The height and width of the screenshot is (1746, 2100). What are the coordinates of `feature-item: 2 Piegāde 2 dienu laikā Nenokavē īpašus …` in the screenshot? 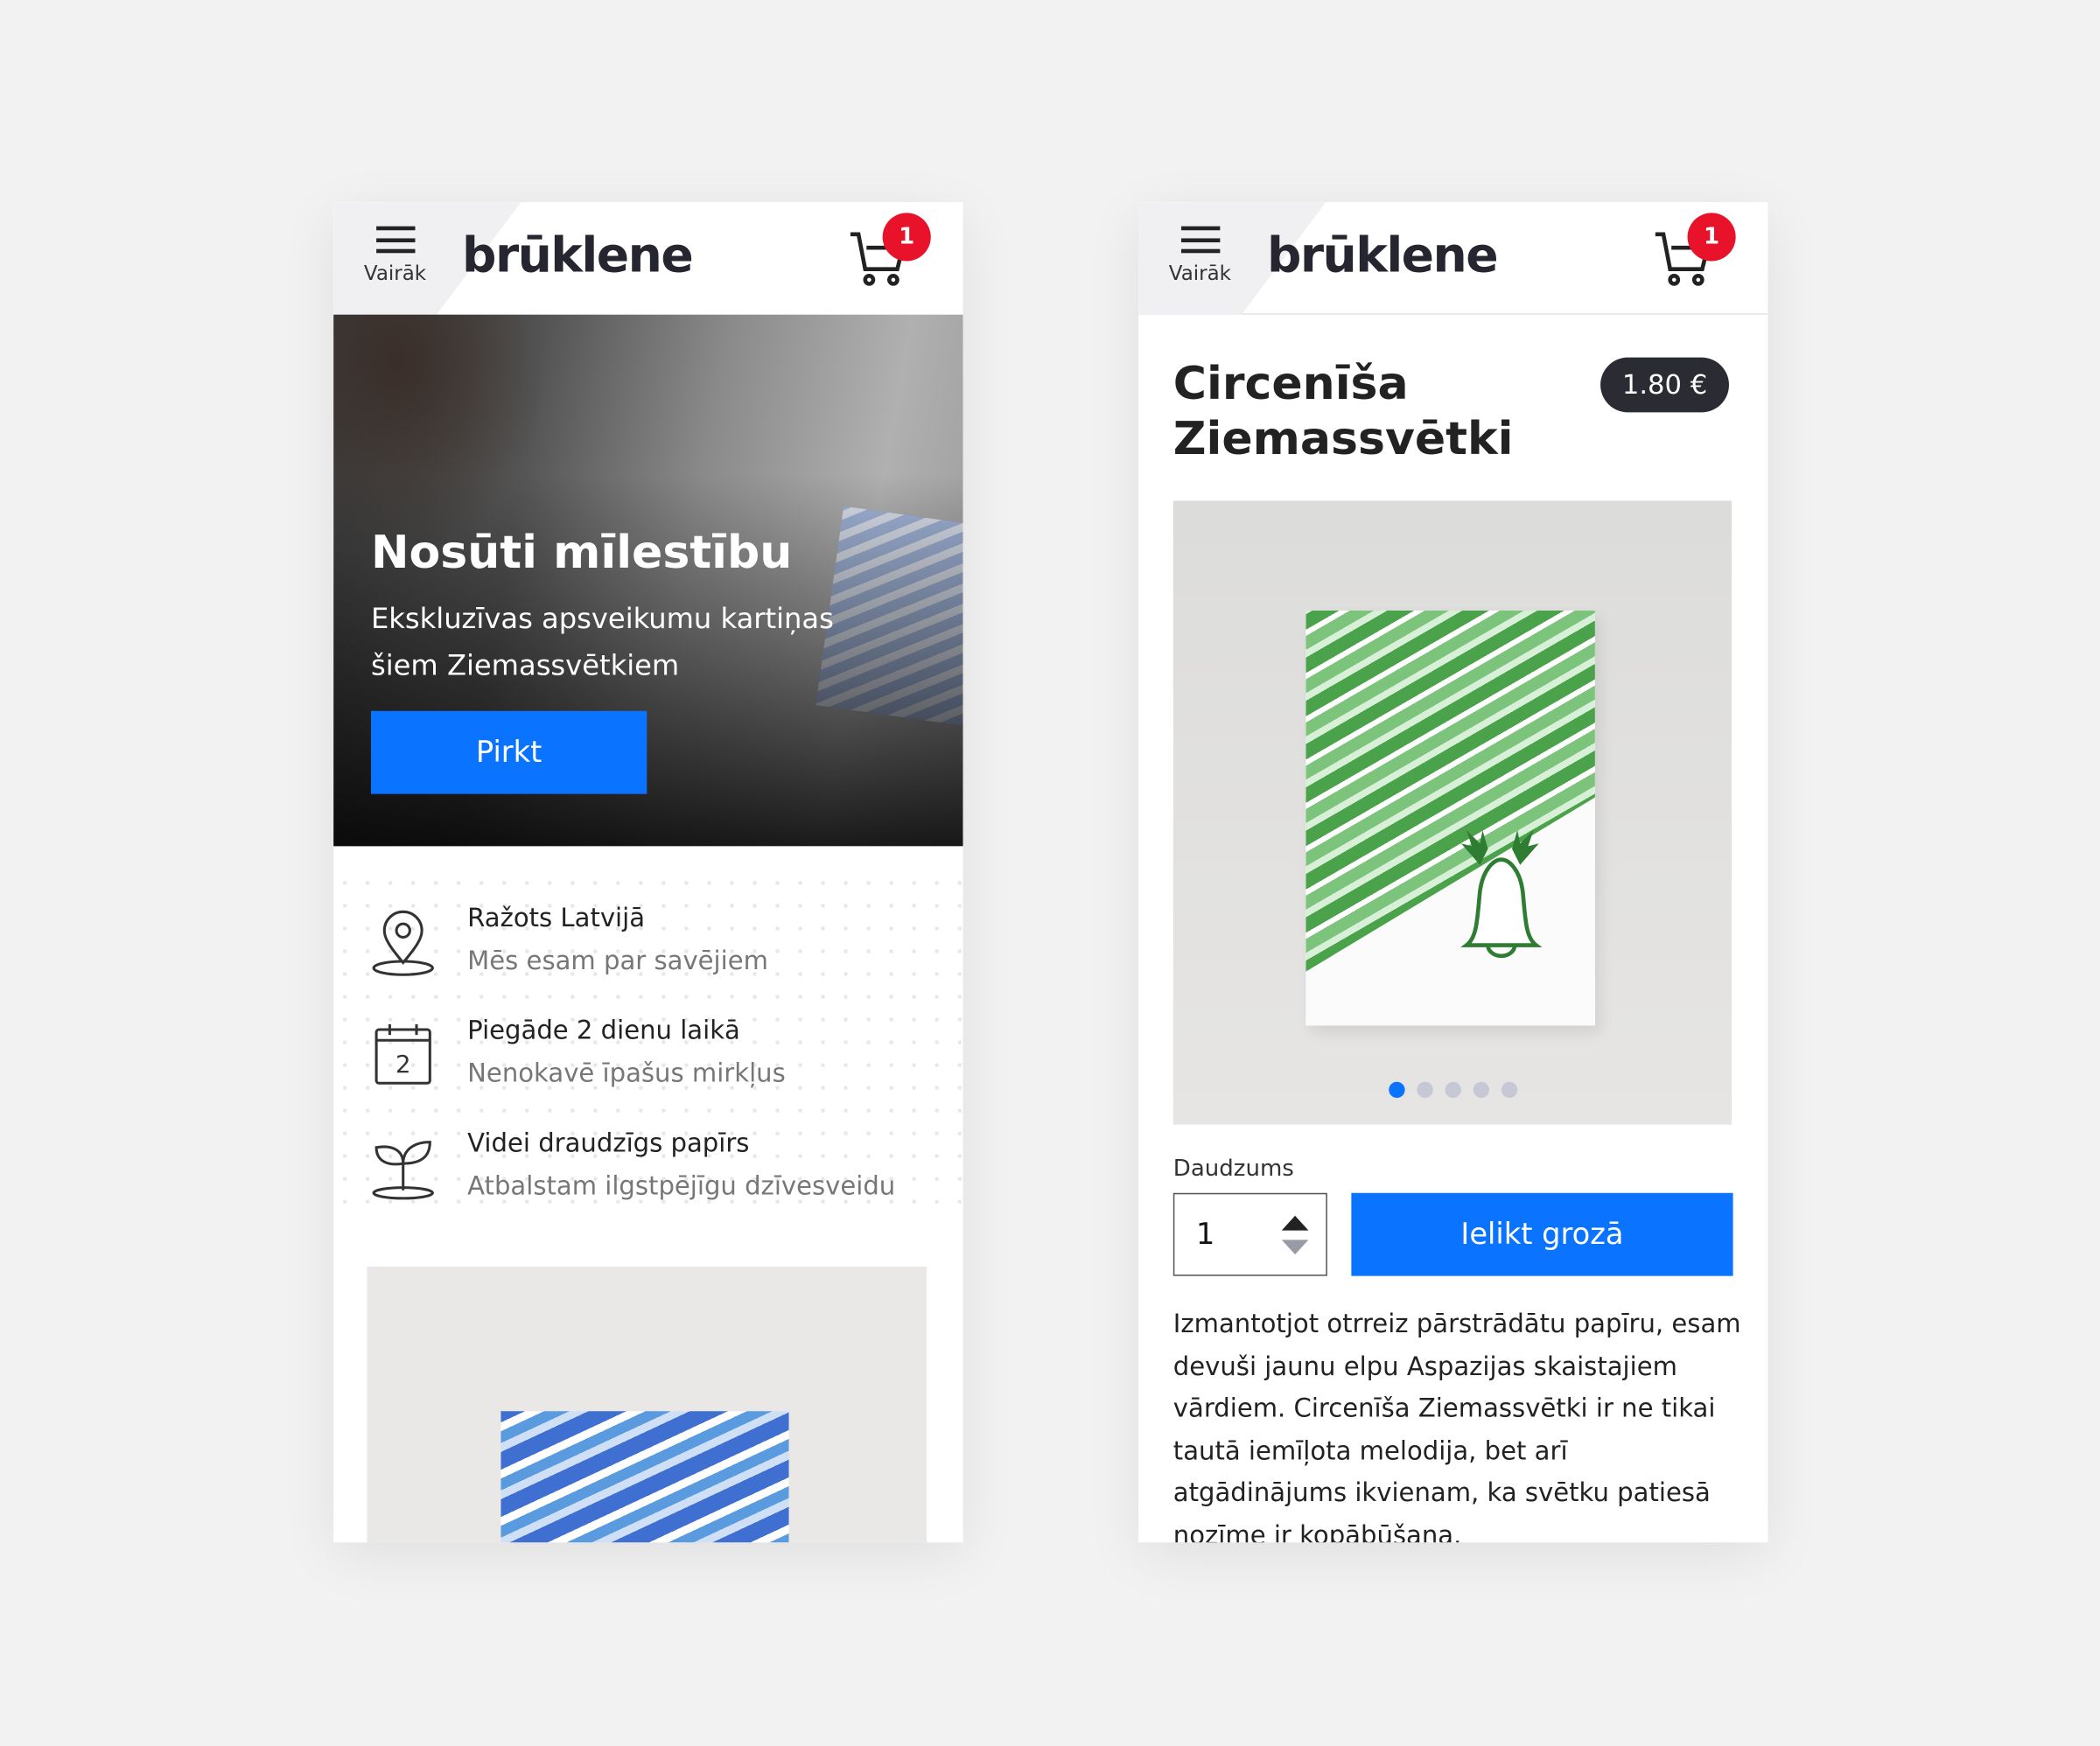 It's located at (652, 1056).